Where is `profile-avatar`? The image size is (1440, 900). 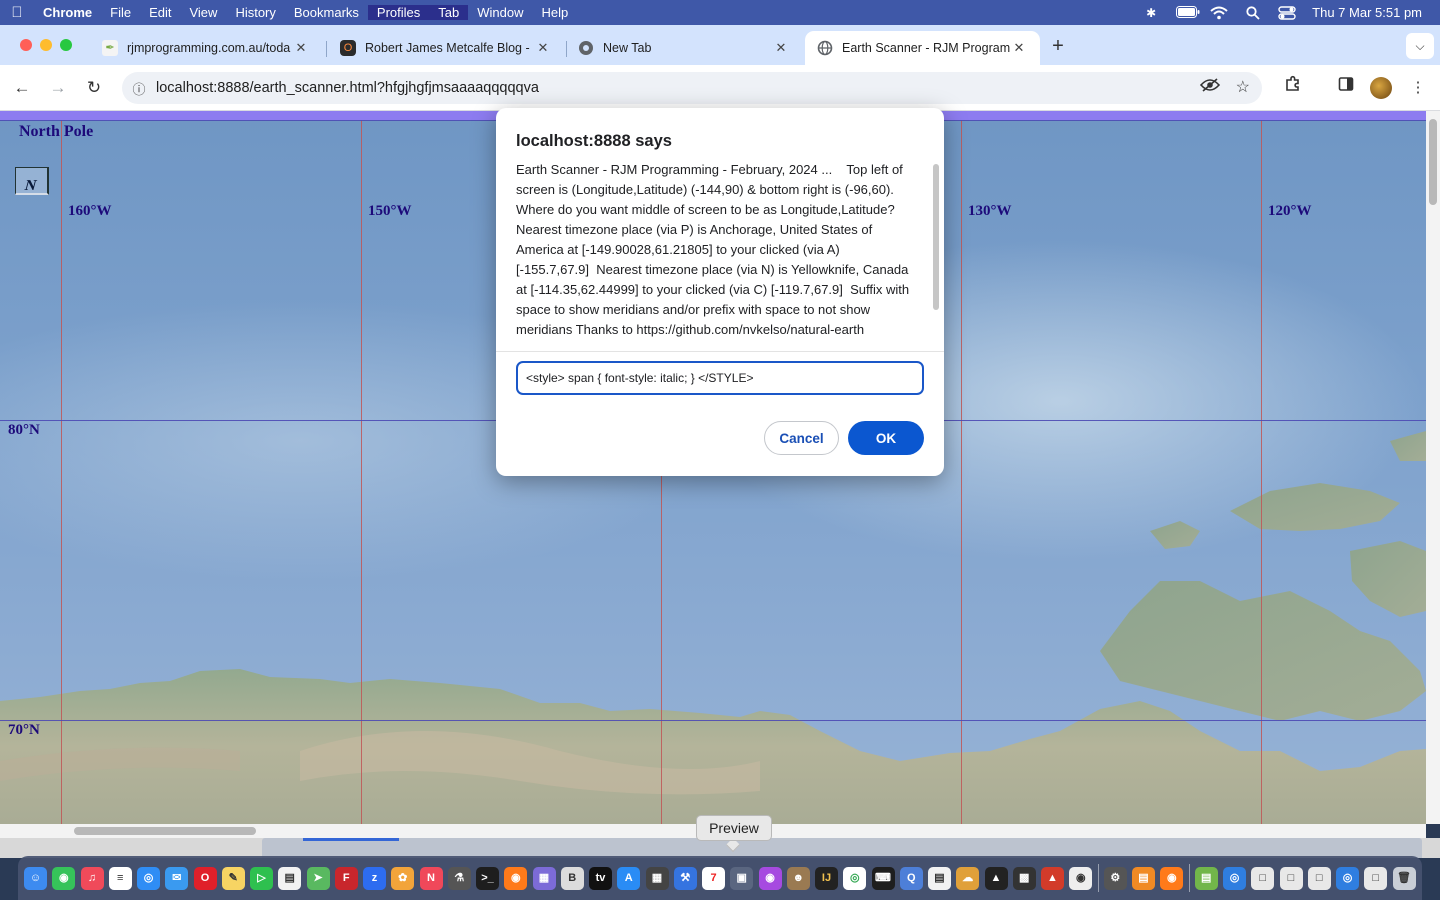 profile-avatar is located at coordinates (1381, 88).